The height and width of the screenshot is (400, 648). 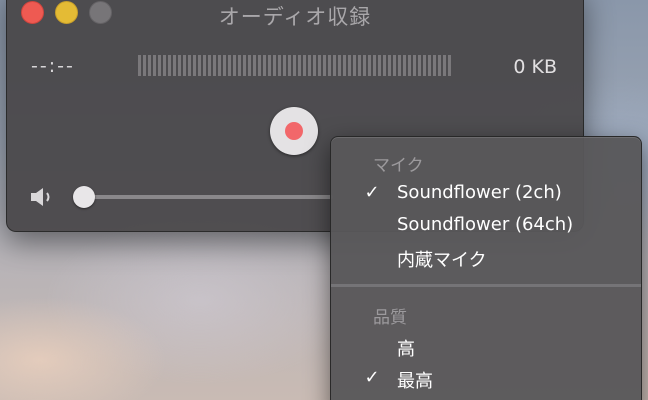 I want to click on volume-track, so click(x=206, y=197).